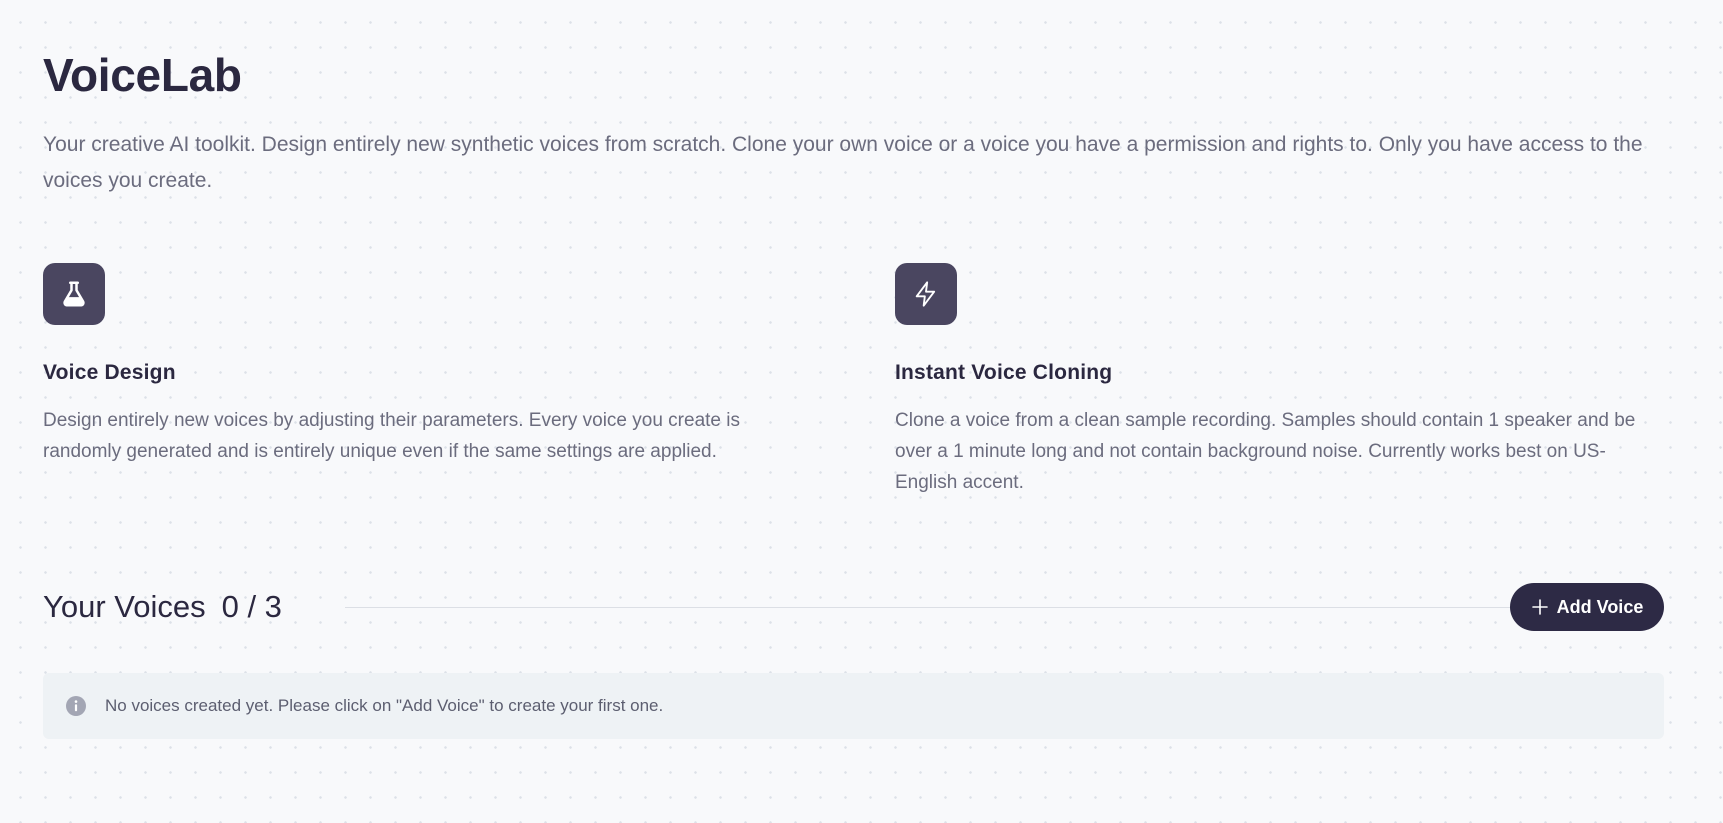 The height and width of the screenshot is (823, 1723). Describe the element at coordinates (109, 372) in the screenshot. I see `feature-title: Voice Design` at that location.